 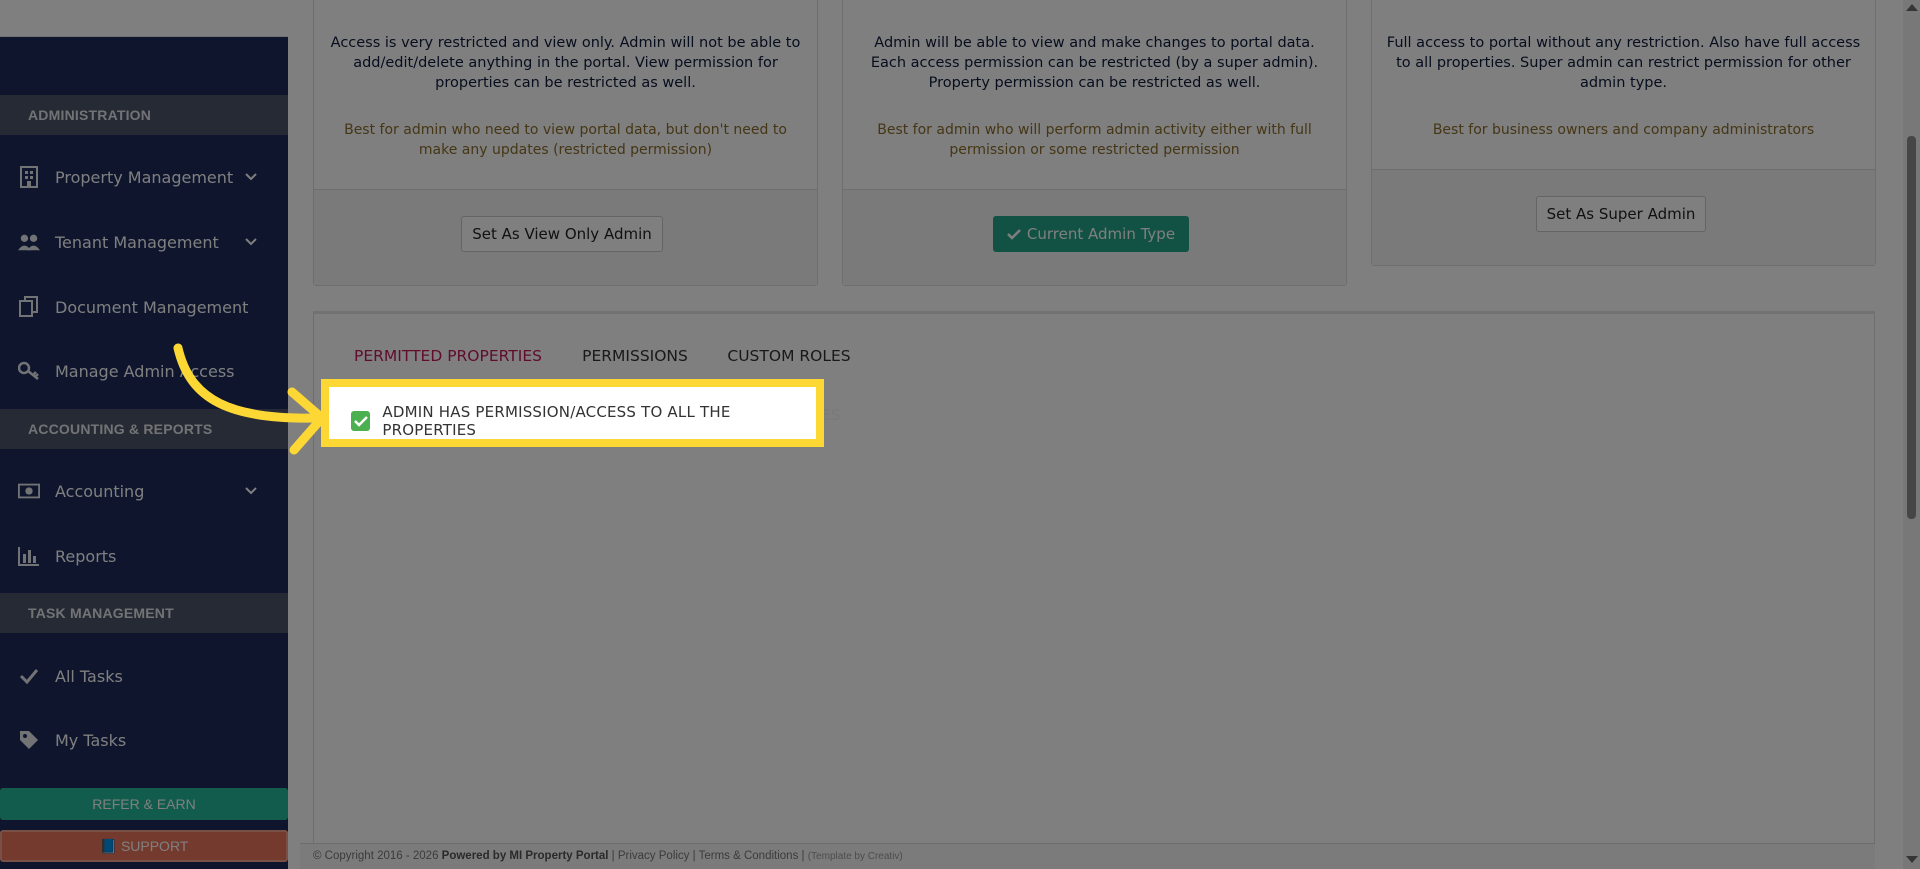 I want to click on highlight-frame, so click(x=572, y=413).